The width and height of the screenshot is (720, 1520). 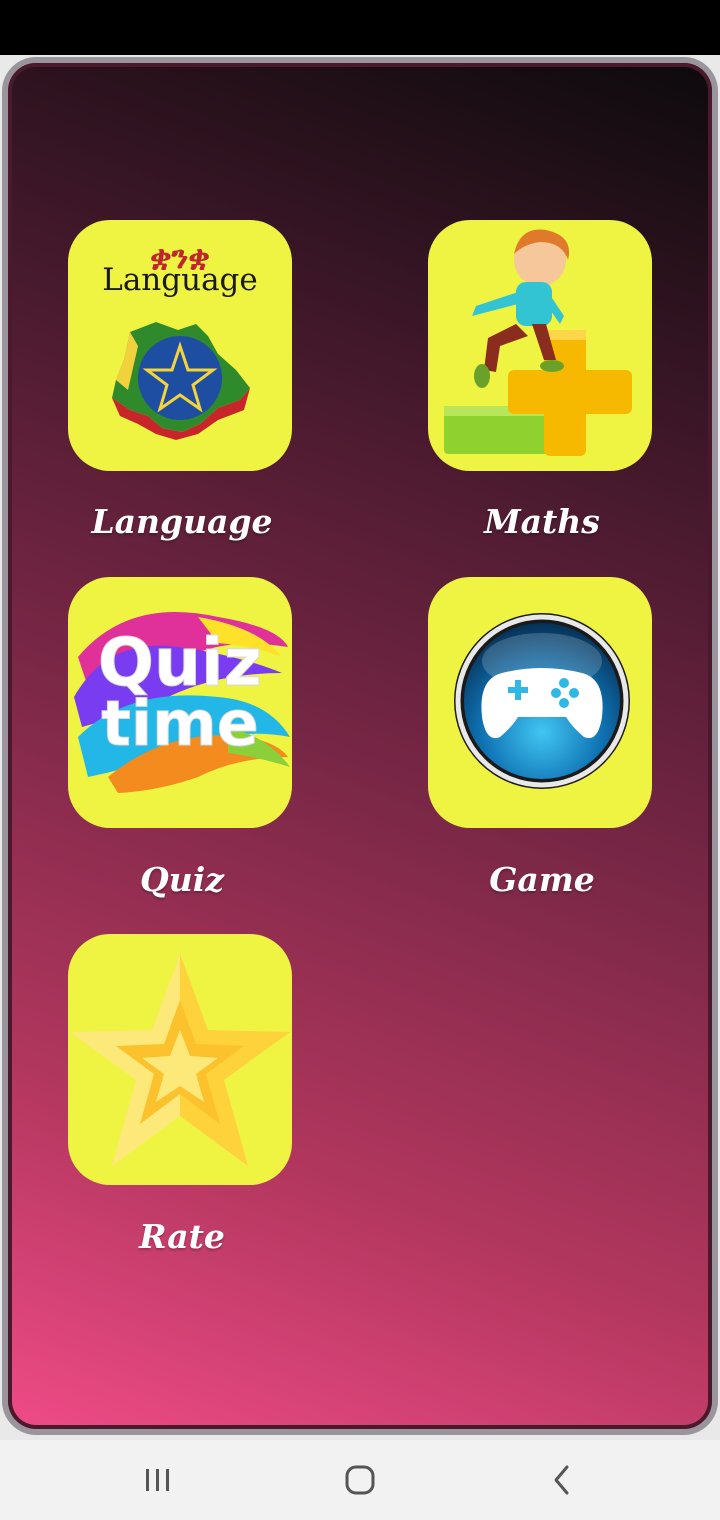 I want to click on recents-button, so click(x=158, y=1480).